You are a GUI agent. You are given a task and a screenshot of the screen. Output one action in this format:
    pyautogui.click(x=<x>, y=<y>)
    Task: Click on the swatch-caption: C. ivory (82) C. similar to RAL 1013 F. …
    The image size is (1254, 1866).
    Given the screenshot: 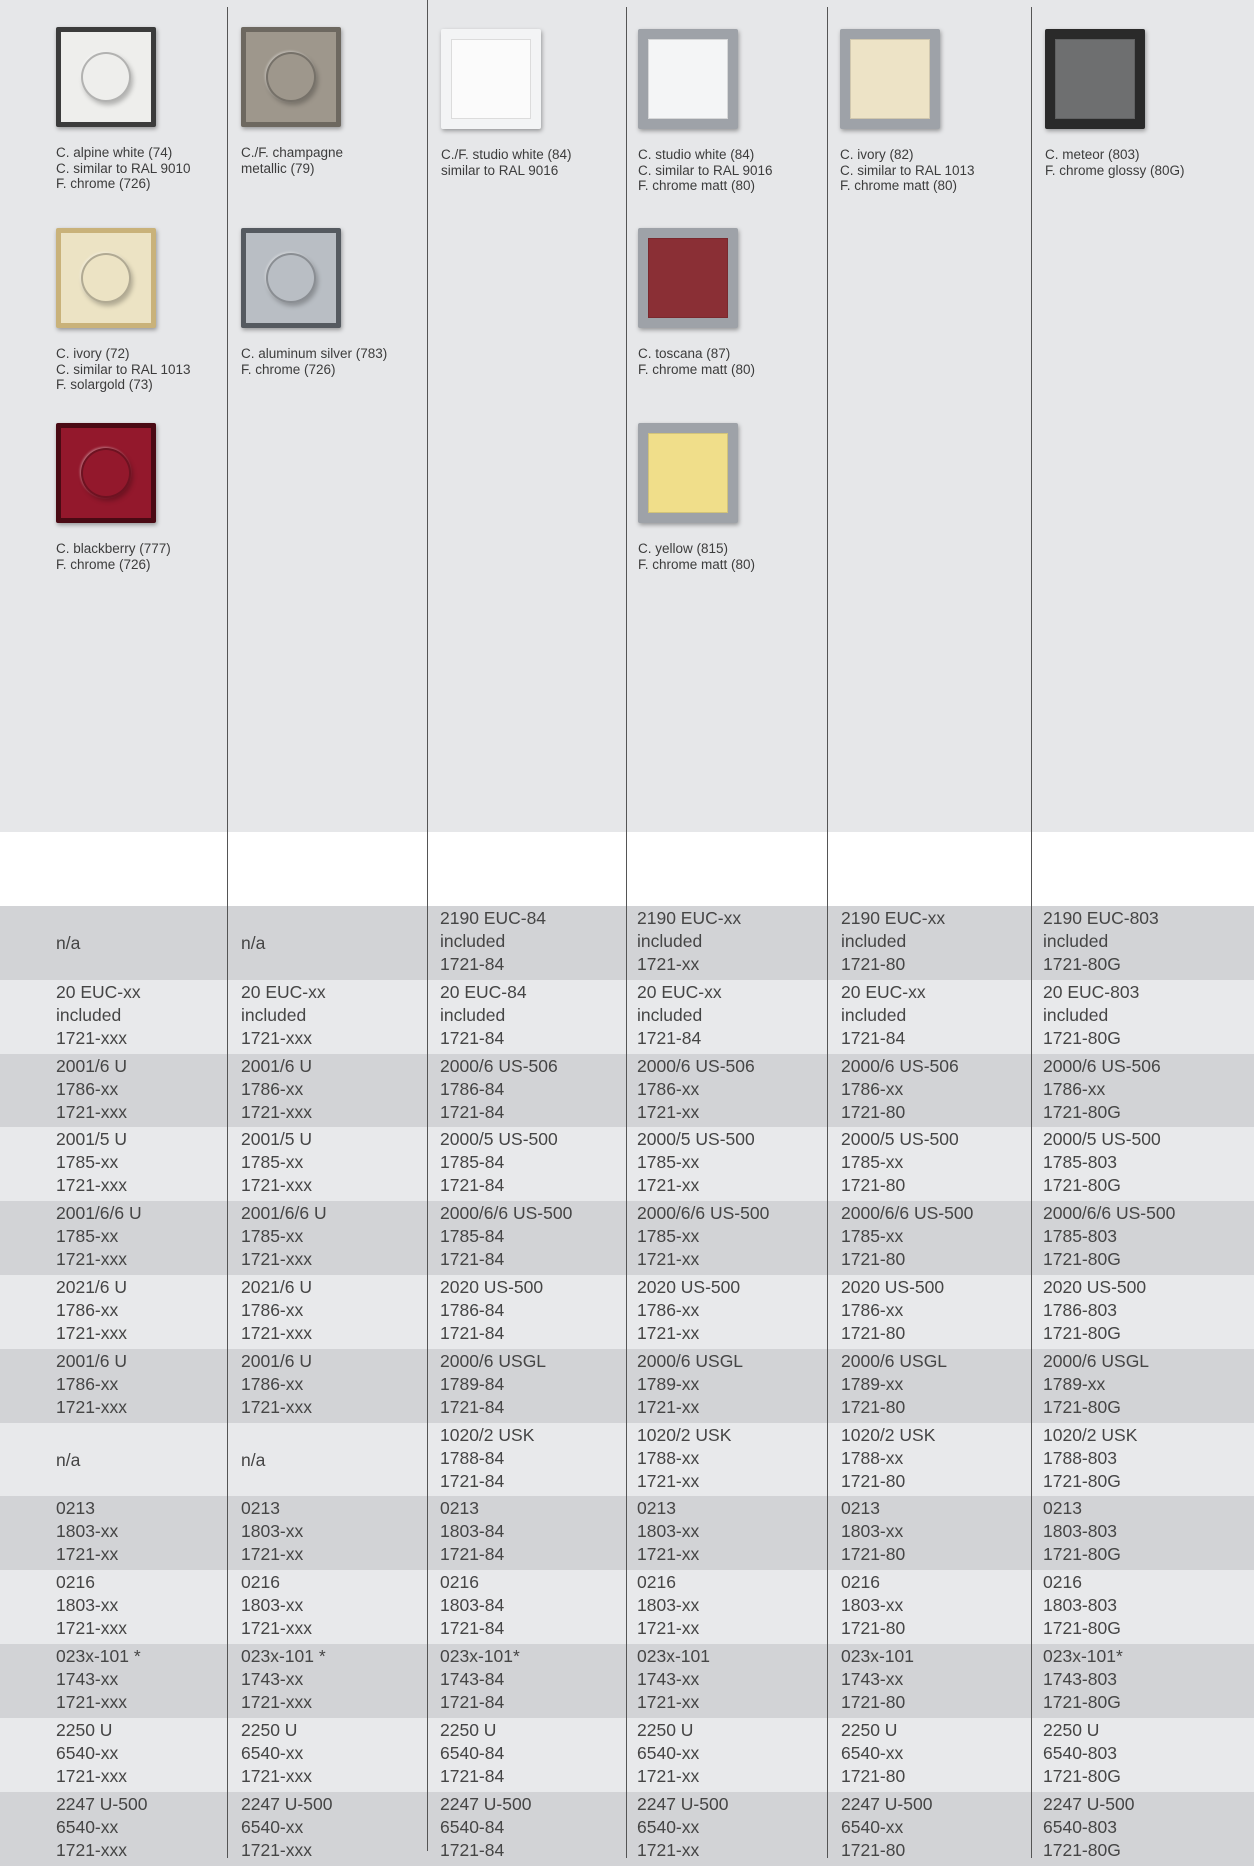 What is the action you would take?
    pyautogui.click(x=907, y=170)
    